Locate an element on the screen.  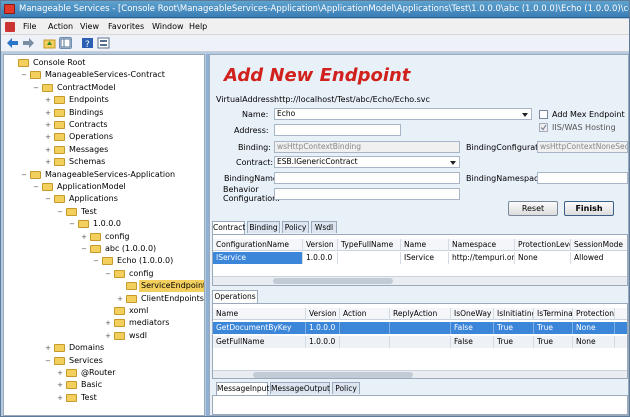
menu-help: Help is located at coordinates (198, 26).